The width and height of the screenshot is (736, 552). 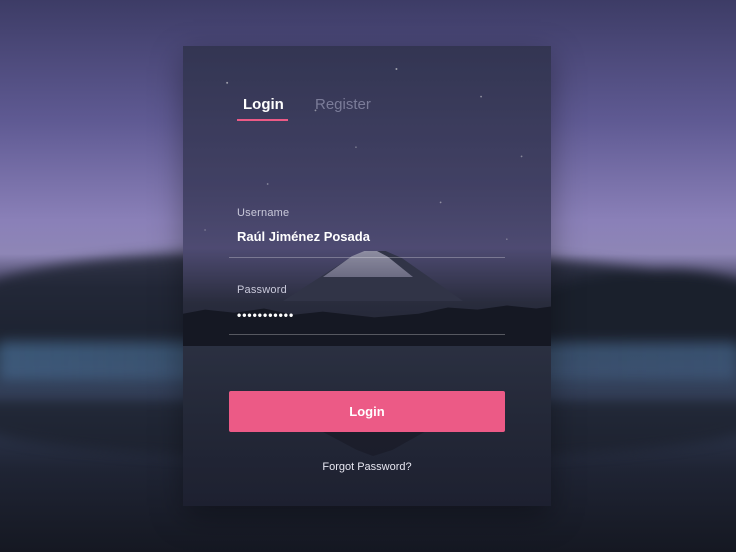 What do you see at coordinates (367, 257) in the screenshot?
I see `username-underline` at bounding box center [367, 257].